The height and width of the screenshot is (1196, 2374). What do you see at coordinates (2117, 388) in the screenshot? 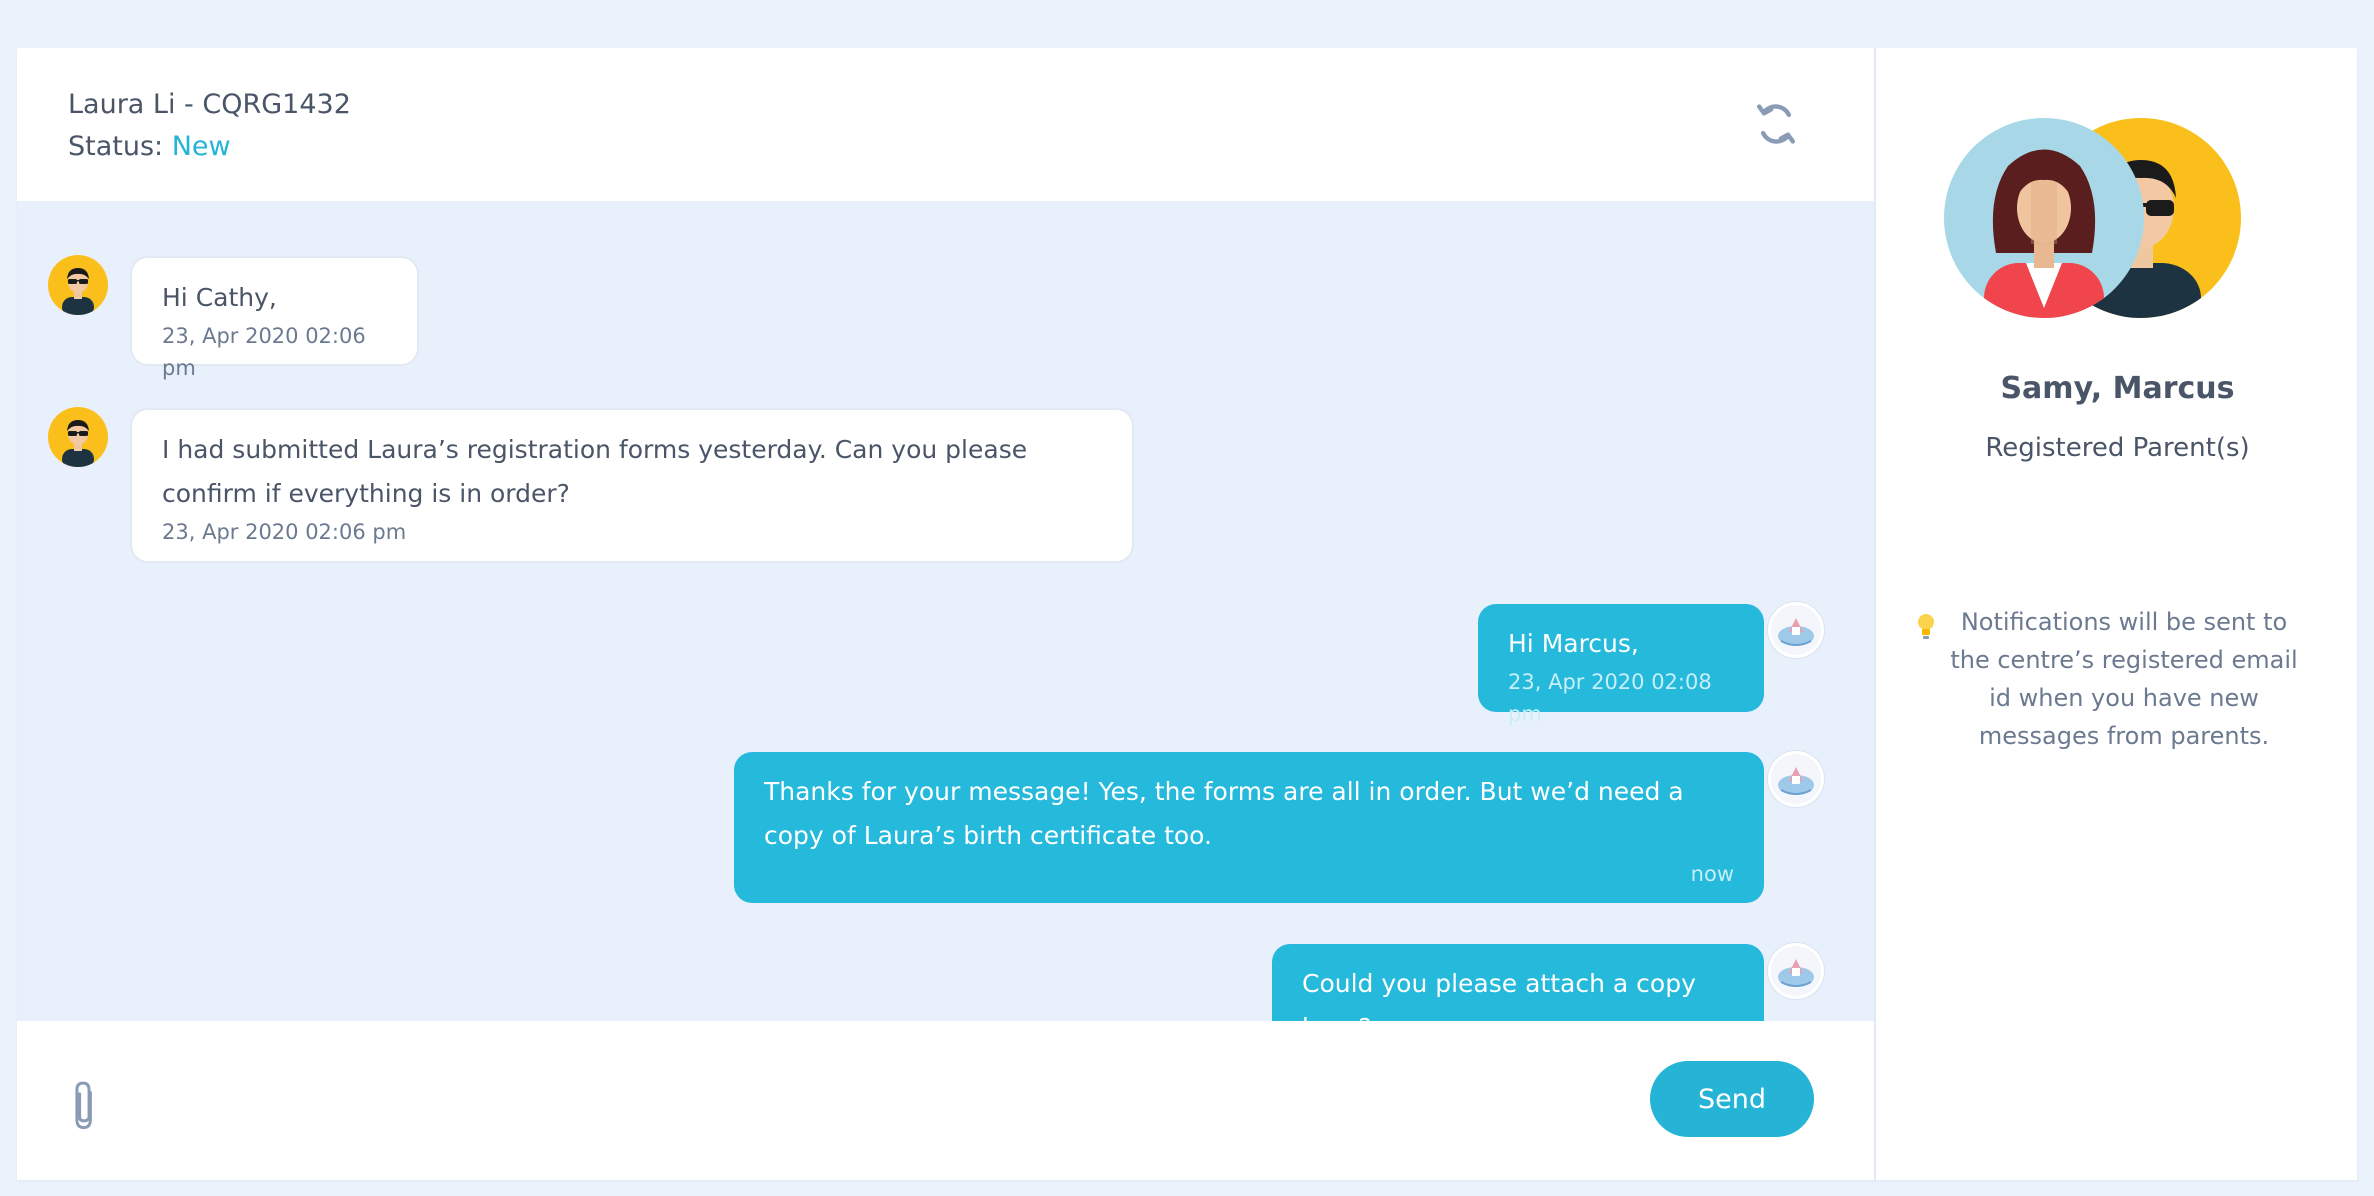
I see `parents-name: Samy, Marcus` at bounding box center [2117, 388].